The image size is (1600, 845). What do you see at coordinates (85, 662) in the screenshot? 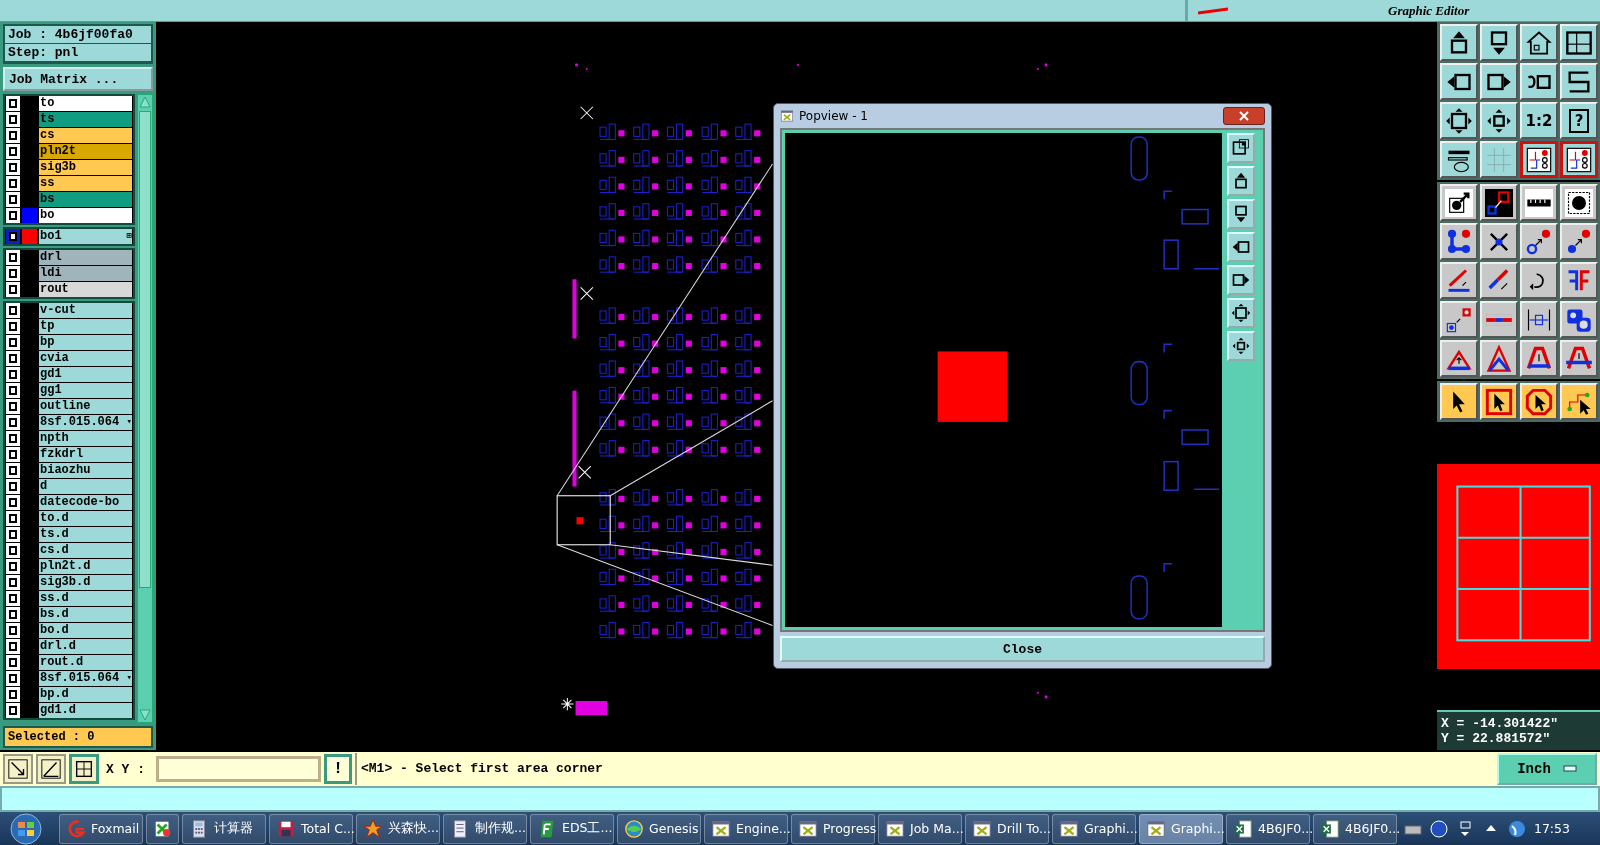
I see `layer-name: rout.d` at bounding box center [85, 662].